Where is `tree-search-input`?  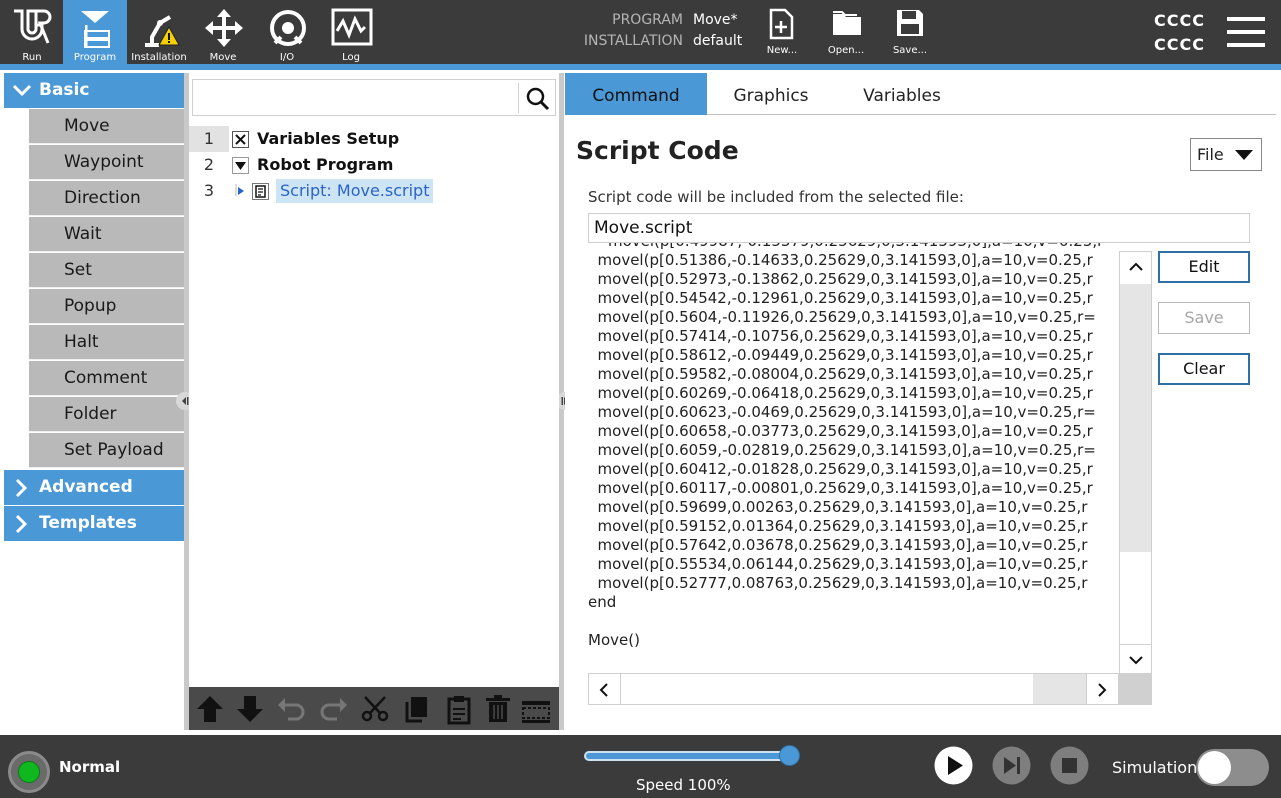 tree-search-input is located at coordinates (356, 97).